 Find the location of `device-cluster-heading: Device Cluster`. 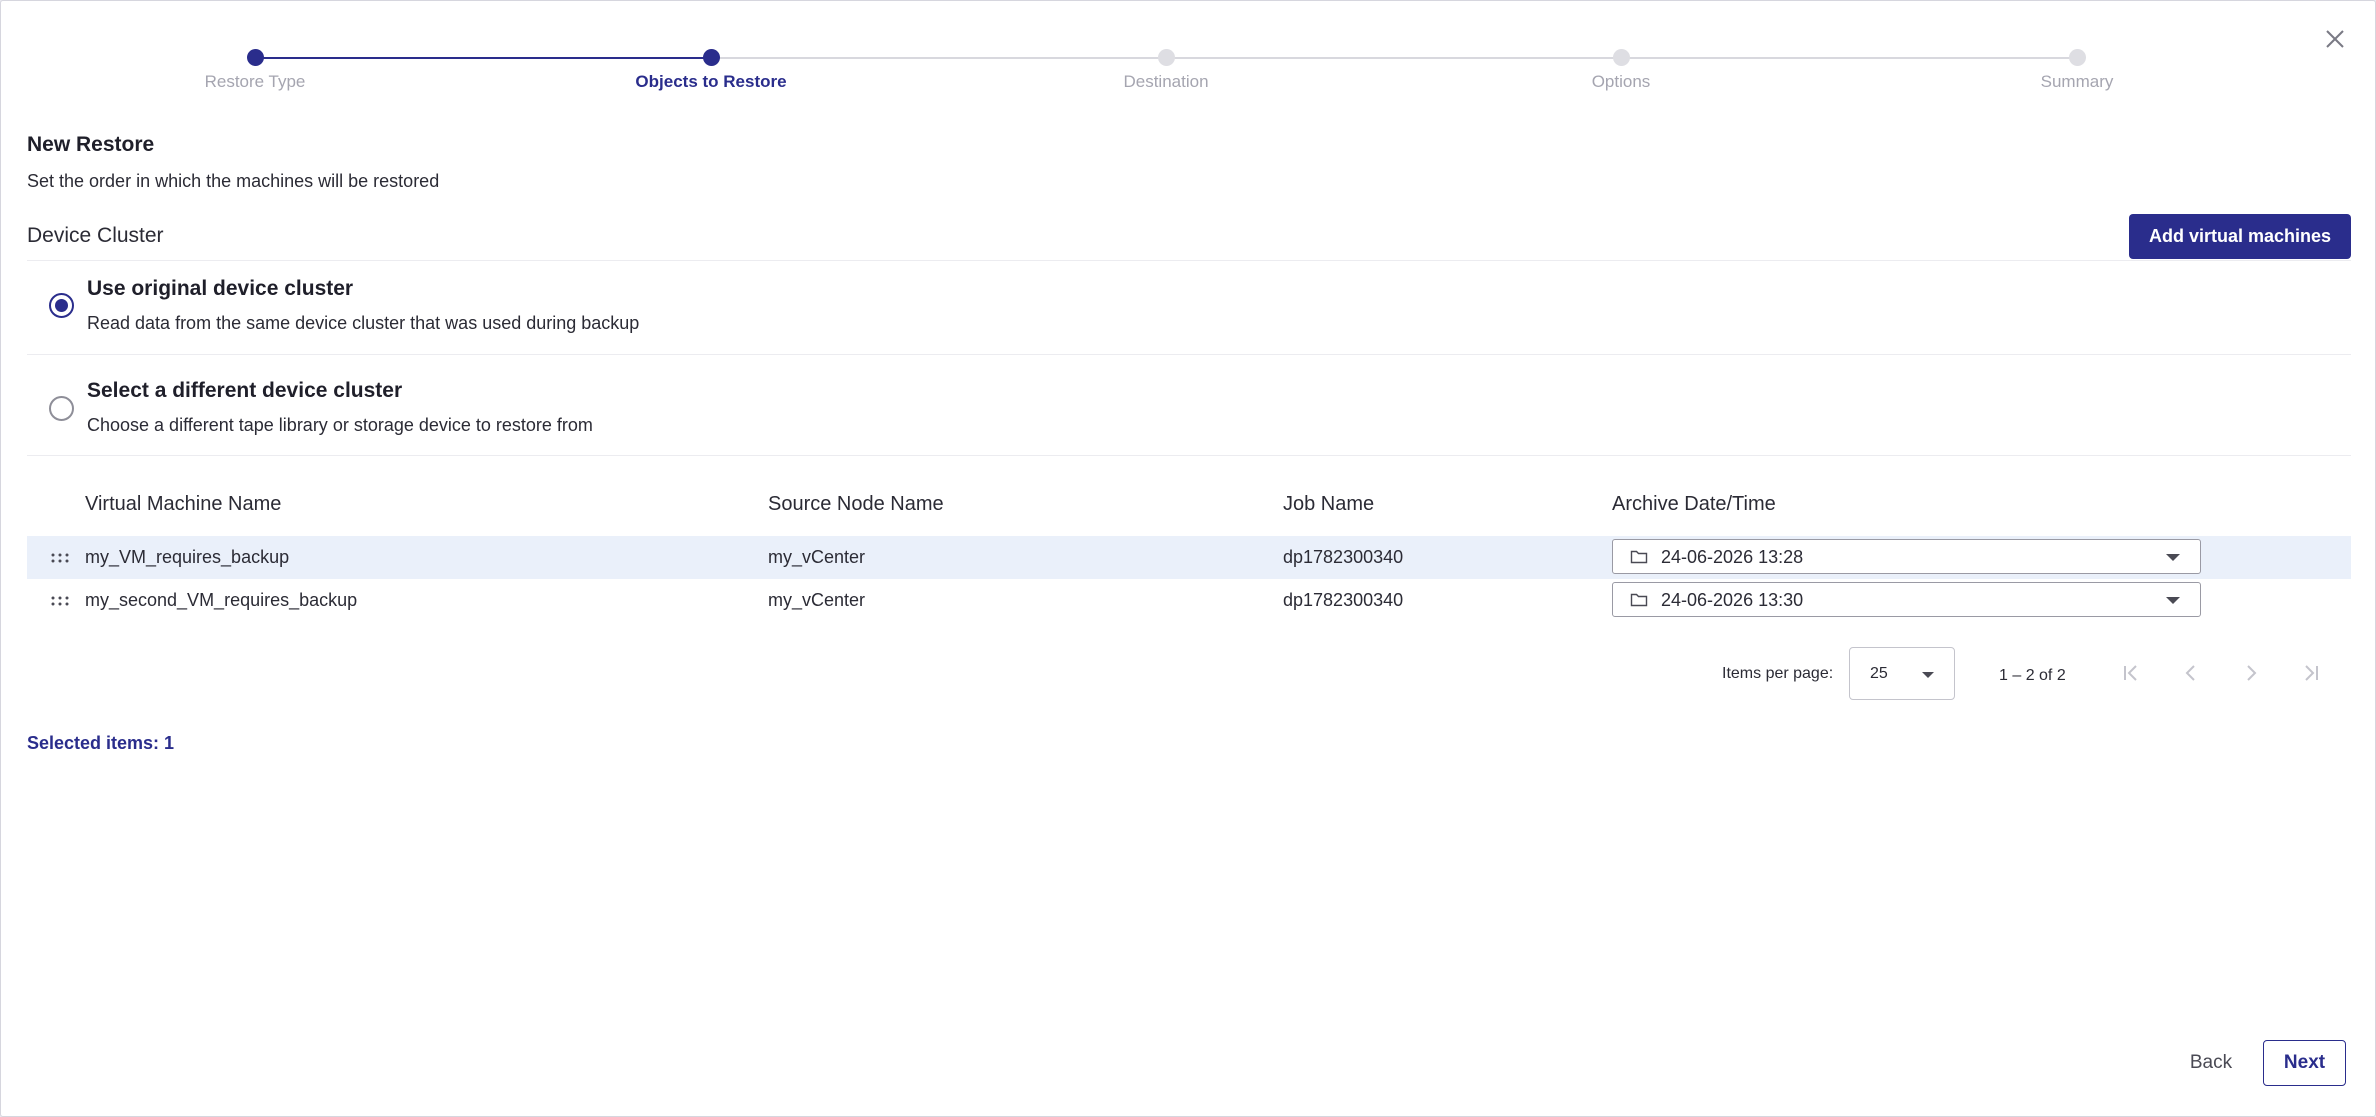

device-cluster-heading: Device Cluster is located at coordinates (95, 235).